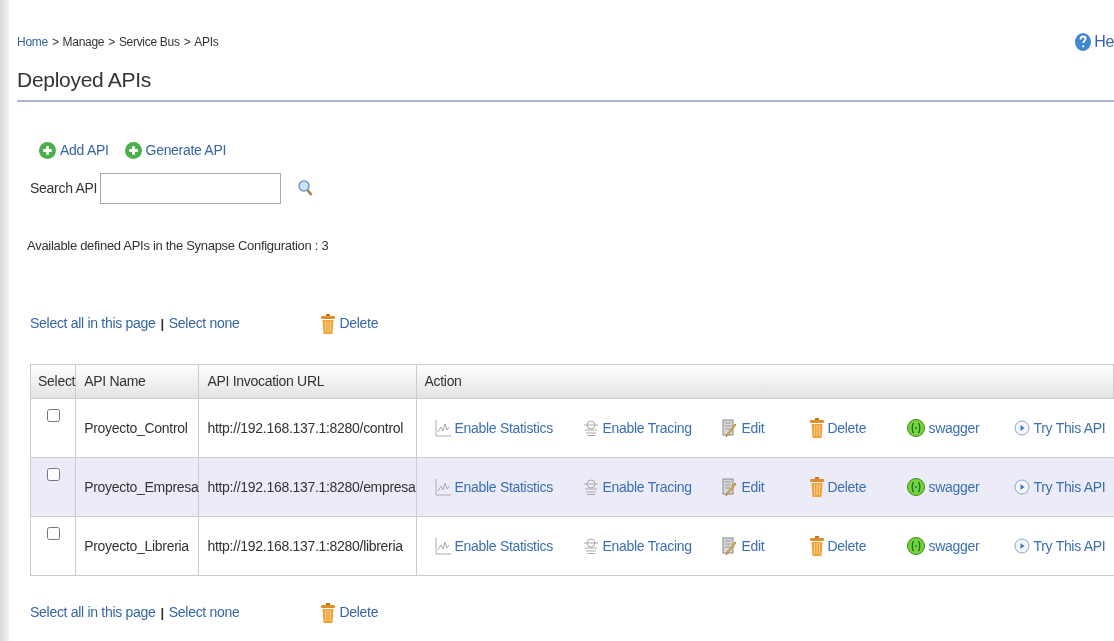 This screenshot has width=1114, height=641. What do you see at coordinates (307, 428) in the screenshot?
I see `table-cell: http://192.168.137.1:8280/control` at bounding box center [307, 428].